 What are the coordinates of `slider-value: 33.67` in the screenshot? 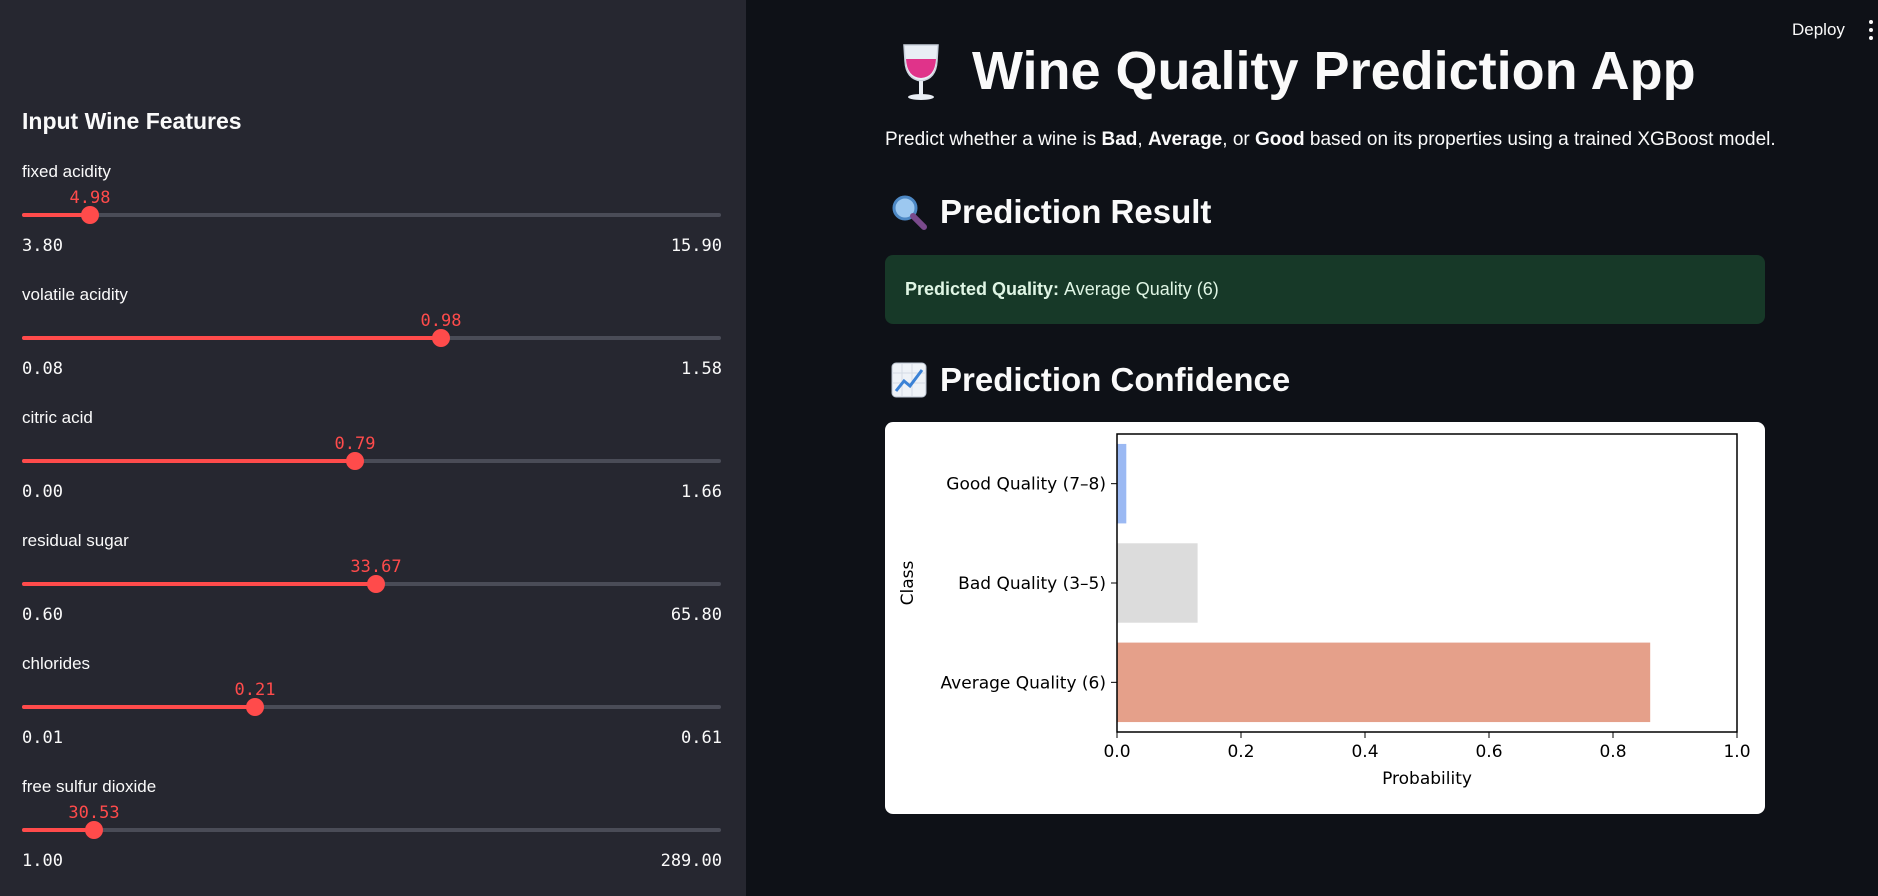 It's located at (376, 567).